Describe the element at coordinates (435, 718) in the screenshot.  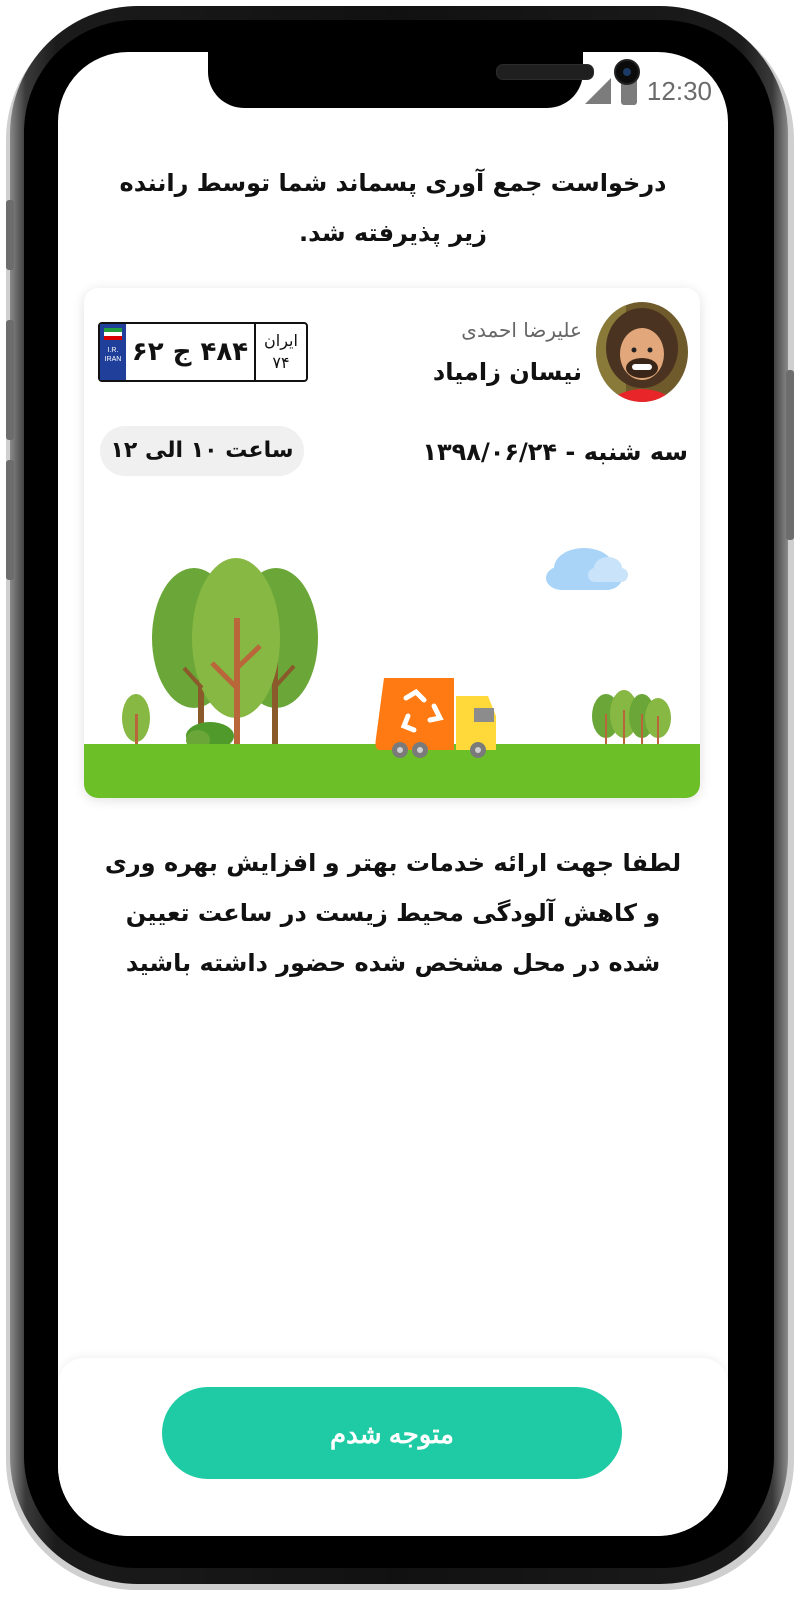
I see `garbage-truck-icon` at that location.